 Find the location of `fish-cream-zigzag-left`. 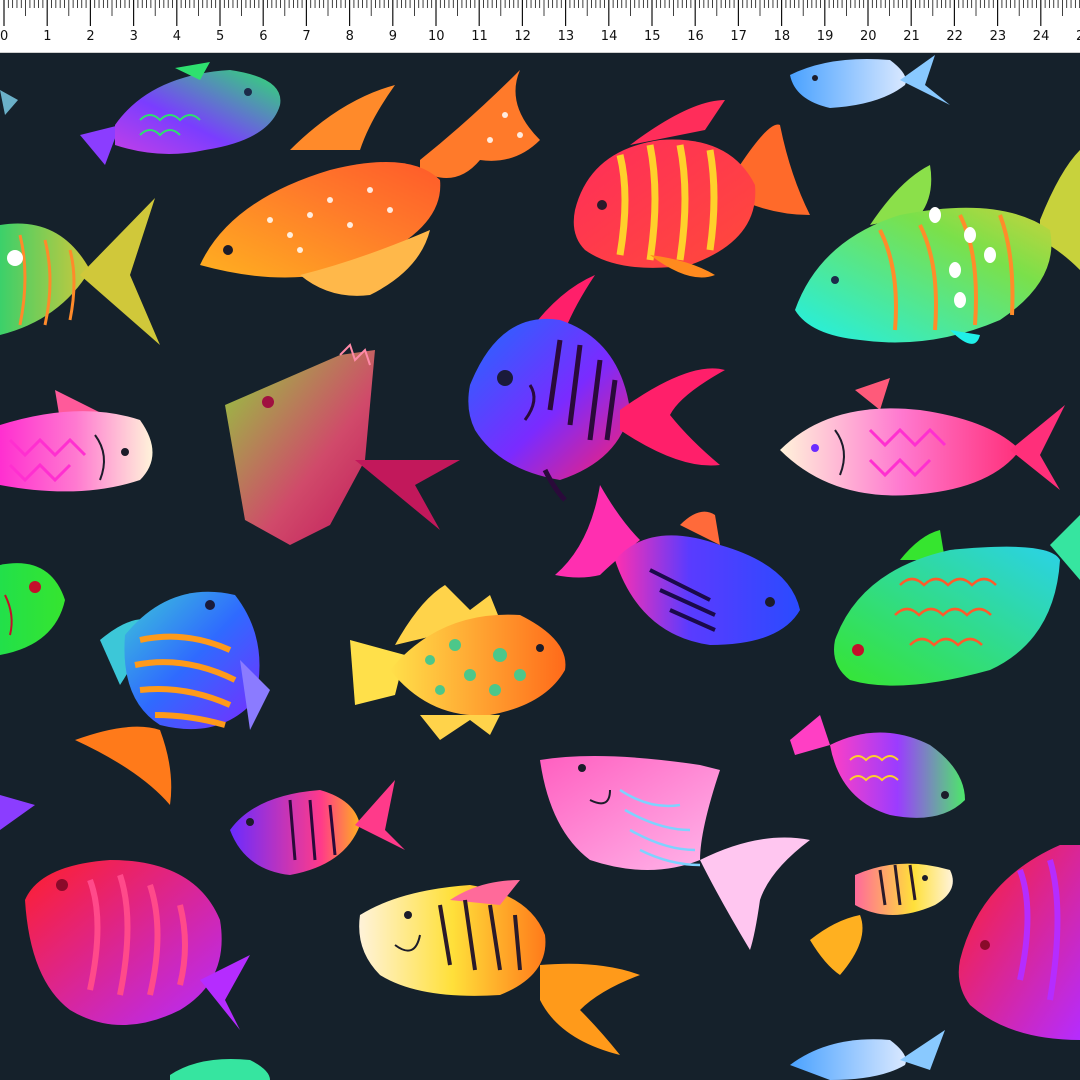

fish-cream-zigzag-left is located at coordinates (76, 441).